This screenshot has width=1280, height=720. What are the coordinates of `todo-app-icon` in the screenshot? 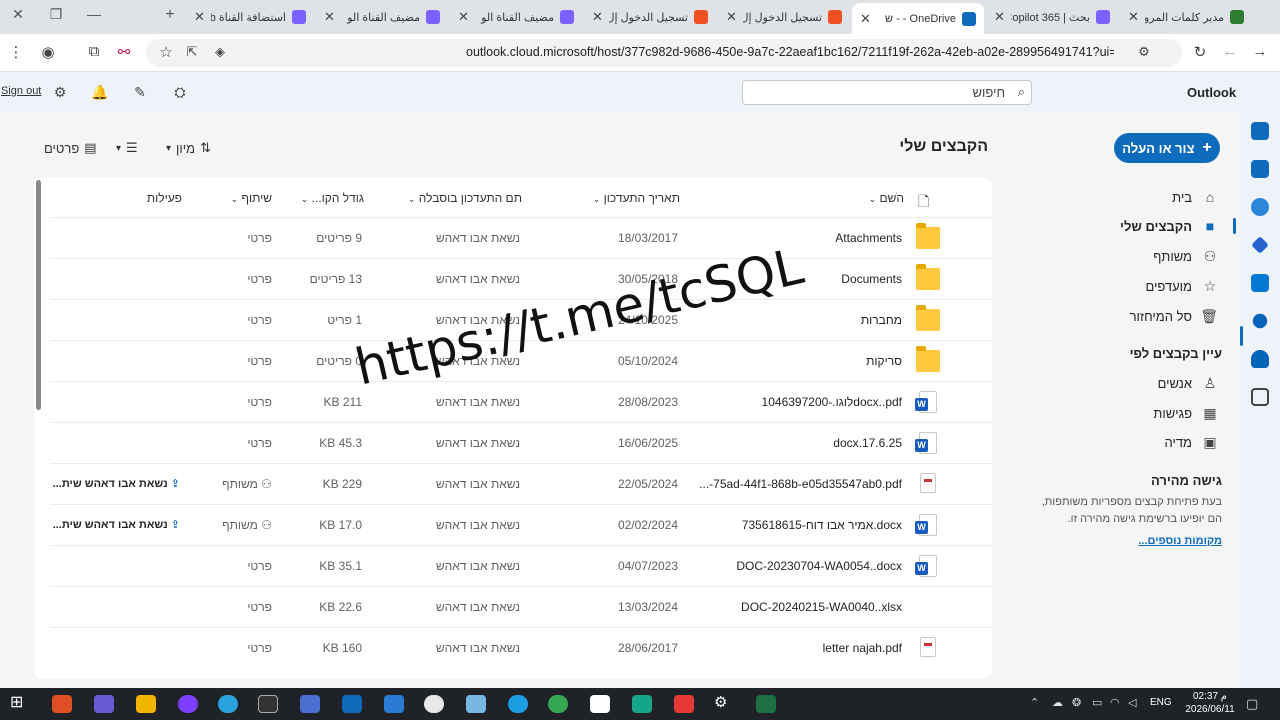 It's located at (1260, 245).